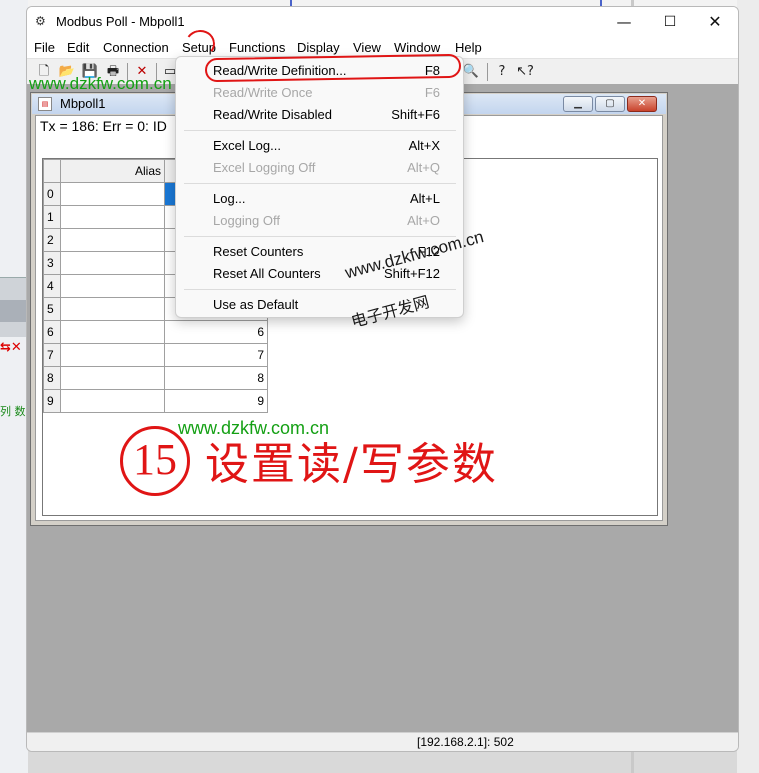 The image size is (759, 773). I want to click on row-index: 2, so click(52, 240).